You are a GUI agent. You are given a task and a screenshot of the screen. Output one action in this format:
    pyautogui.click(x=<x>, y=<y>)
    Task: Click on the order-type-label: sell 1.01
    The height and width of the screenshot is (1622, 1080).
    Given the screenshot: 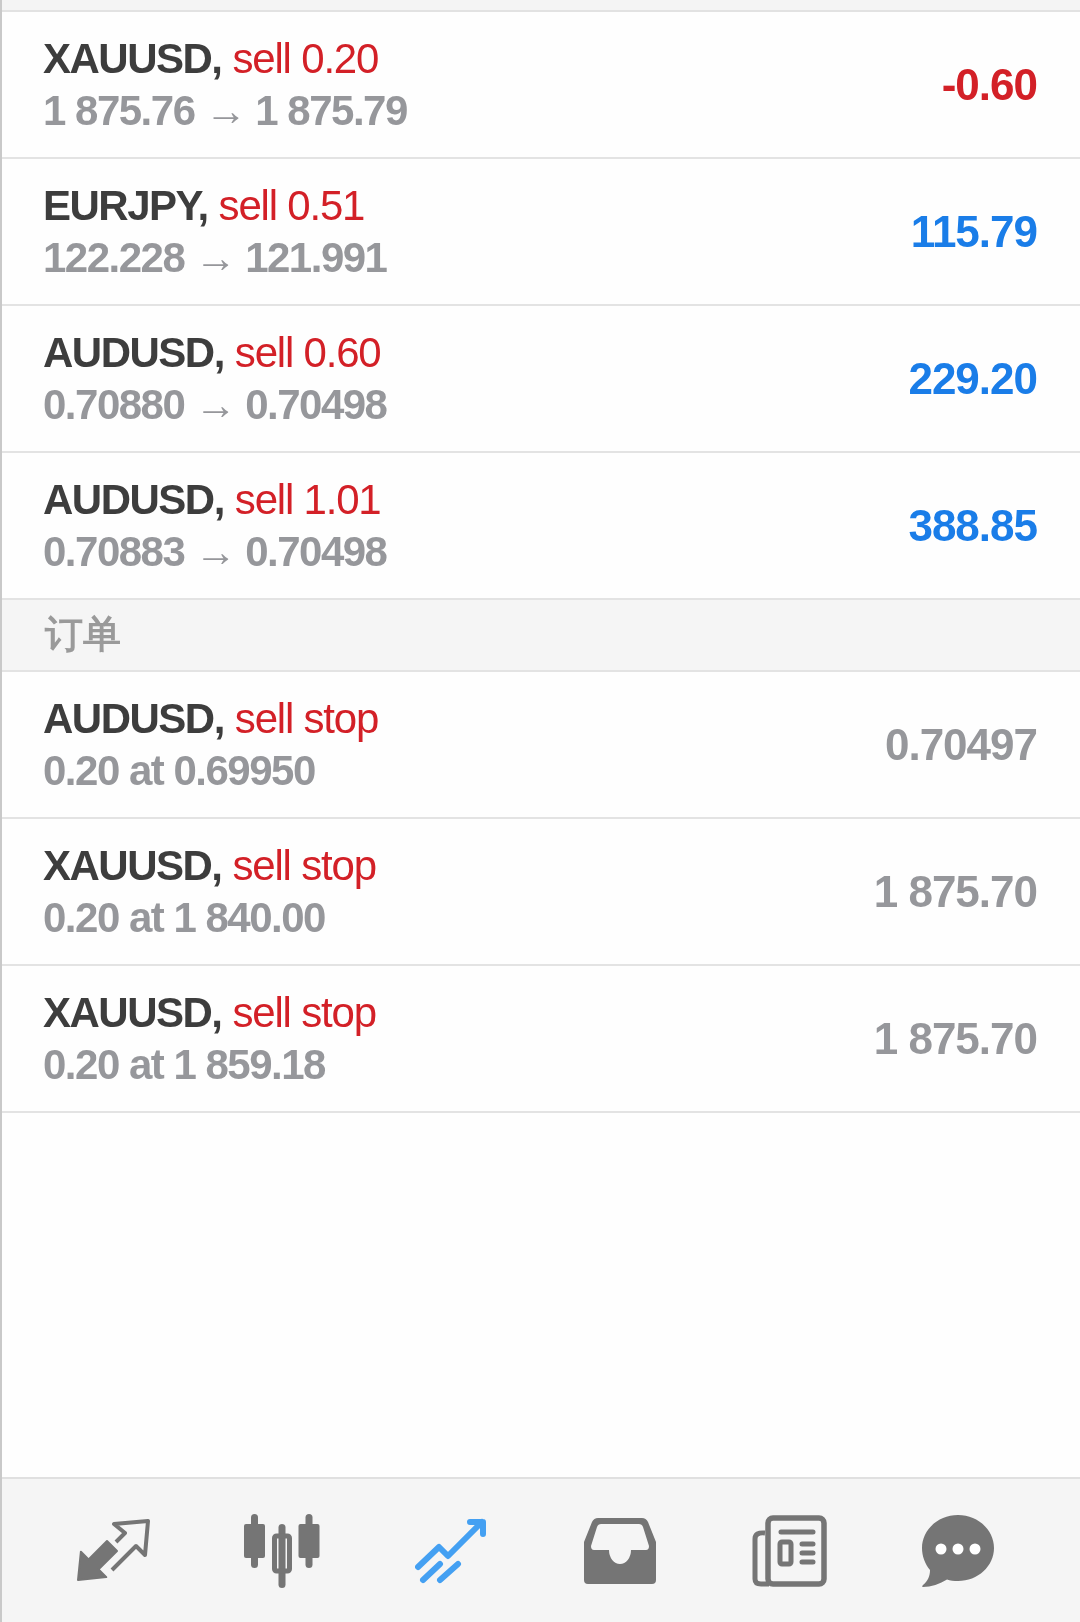 What is the action you would take?
    pyautogui.click(x=307, y=499)
    